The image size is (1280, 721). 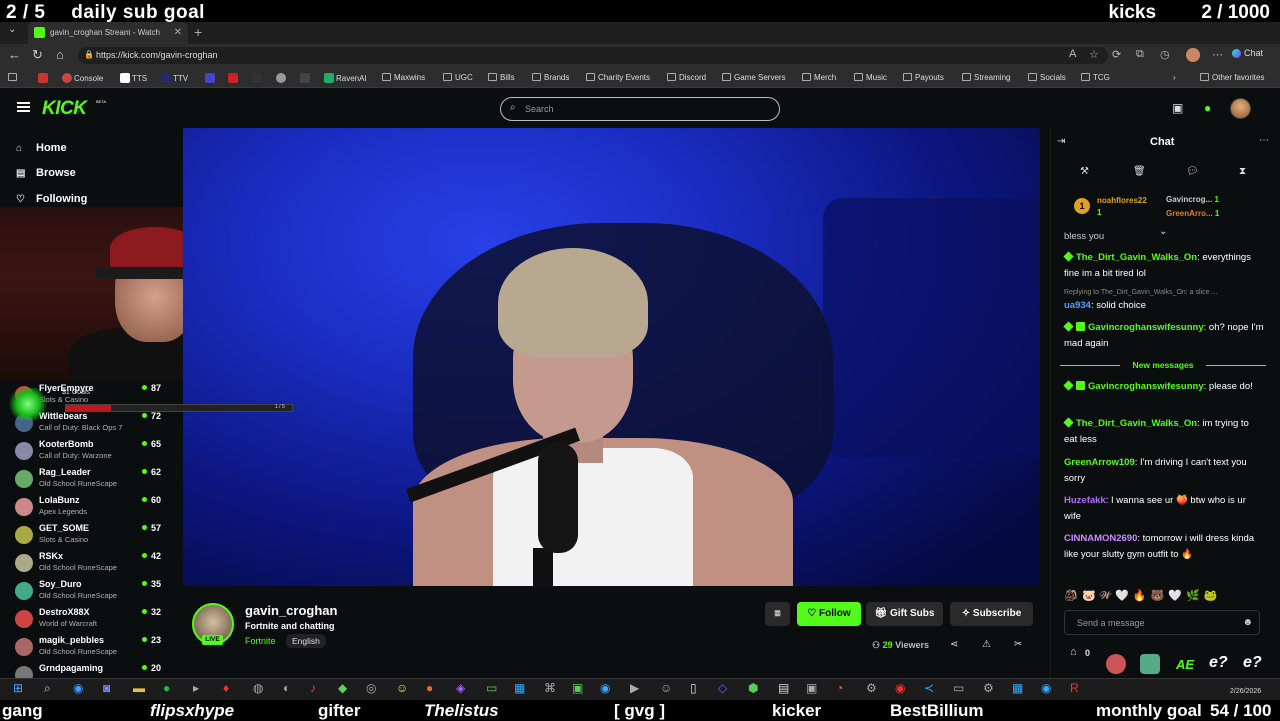 I want to click on bookmark-r, so click(x=306, y=78).